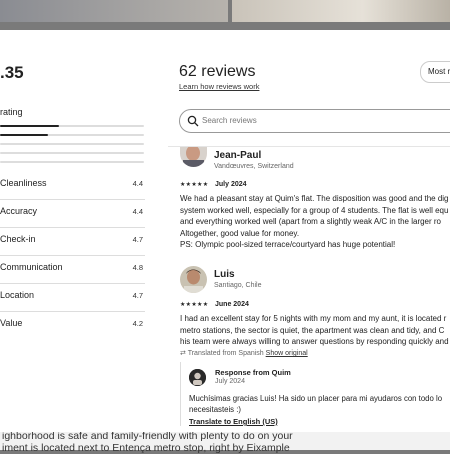 This screenshot has height=454, width=450. What do you see at coordinates (11, 112) in the screenshot?
I see `overall-rating-label: rating` at bounding box center [11, 112].